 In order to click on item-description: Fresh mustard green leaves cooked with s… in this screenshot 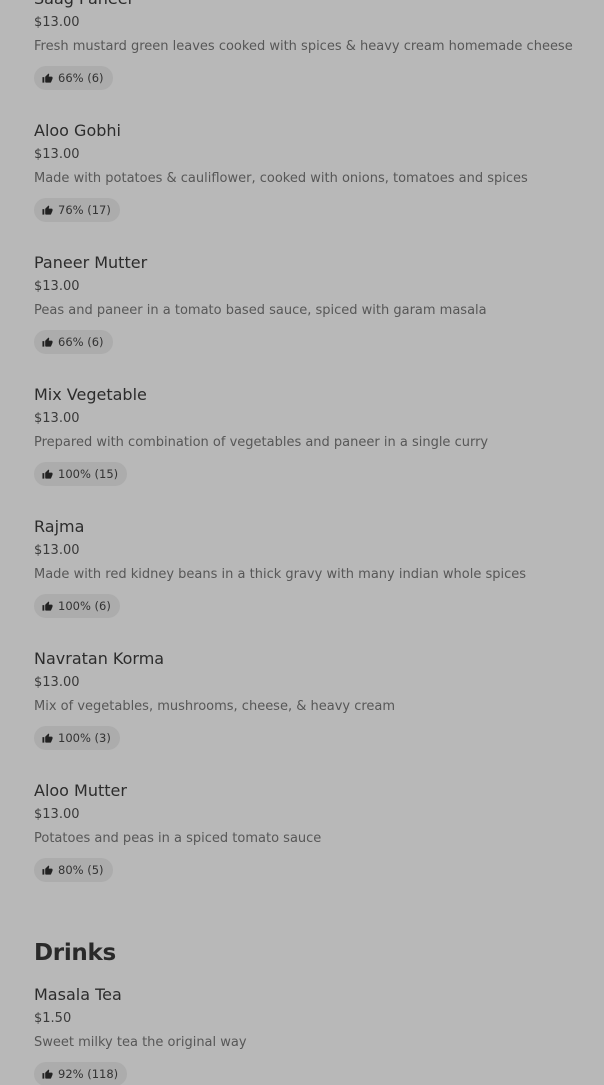, I will do `click(303, 46)`.